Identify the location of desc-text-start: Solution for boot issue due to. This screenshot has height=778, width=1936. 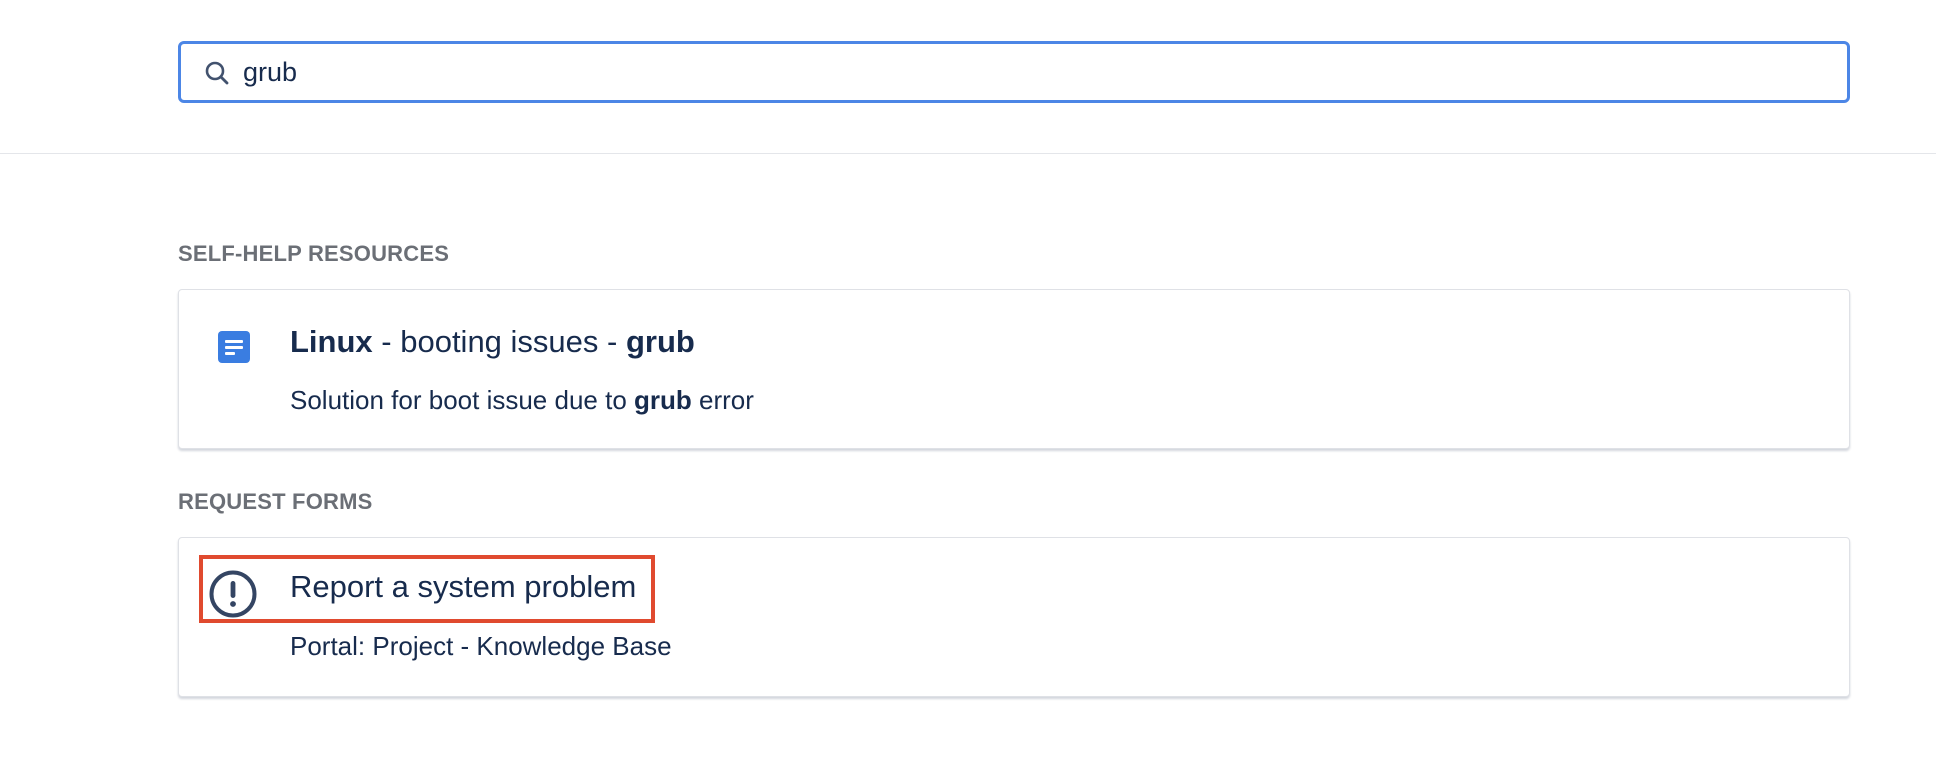
(462, 400).